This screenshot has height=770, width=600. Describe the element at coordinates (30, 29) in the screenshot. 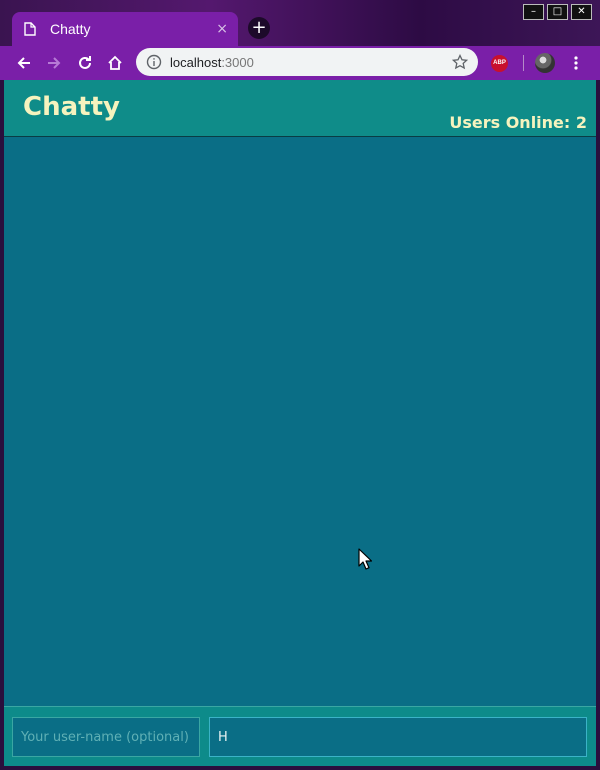

I see `page-icon` at that location.